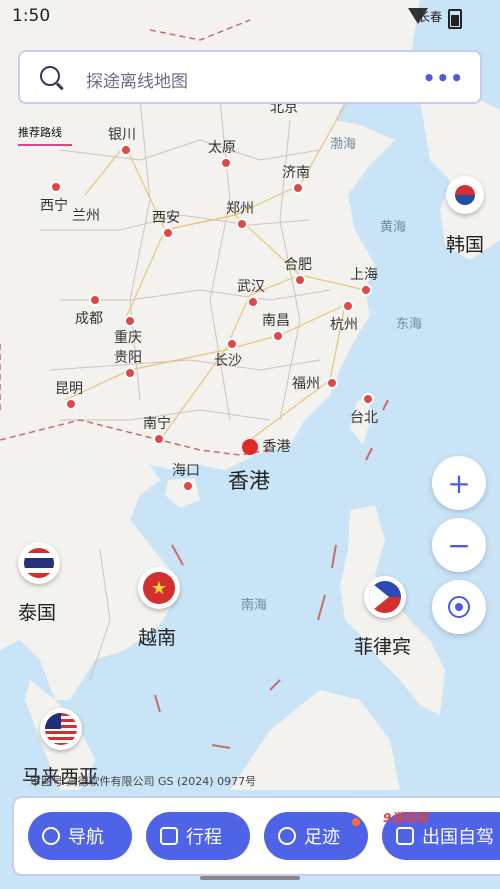 The height and width of the screenshot is (889, 500). I want to click on city-guiyang: 贵阳, so click(128, 363).